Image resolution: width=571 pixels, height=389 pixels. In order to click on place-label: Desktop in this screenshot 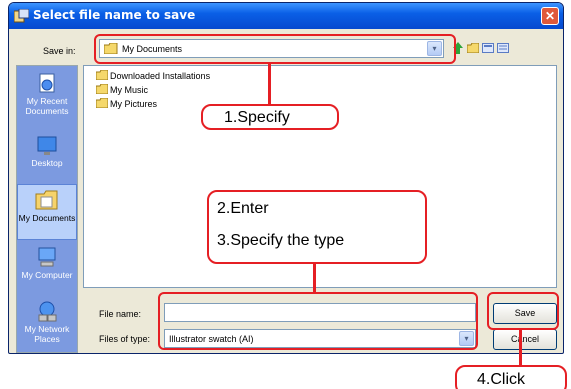, I will do `click(47, 163)`.